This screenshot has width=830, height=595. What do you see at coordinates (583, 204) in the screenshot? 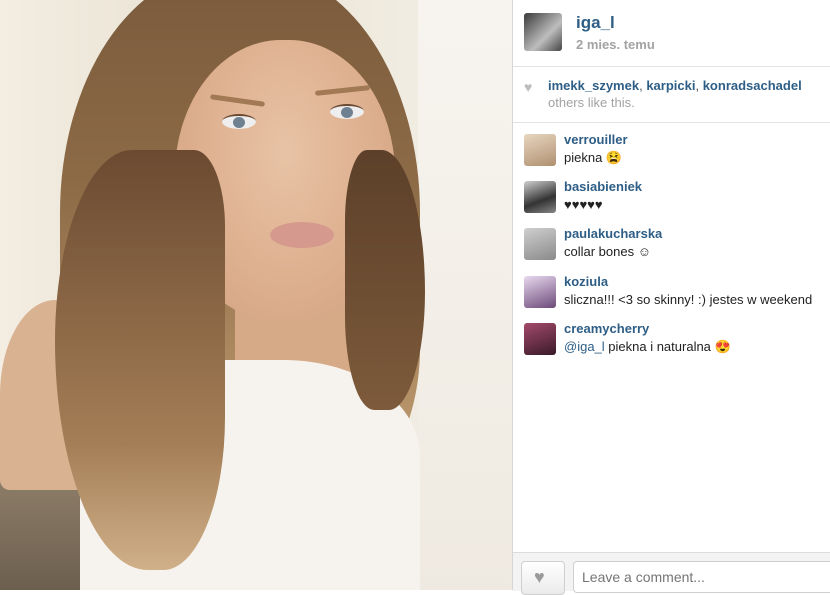
I see `comment-text: ♥♥♥♥♥` at bounding box center [583, 204].